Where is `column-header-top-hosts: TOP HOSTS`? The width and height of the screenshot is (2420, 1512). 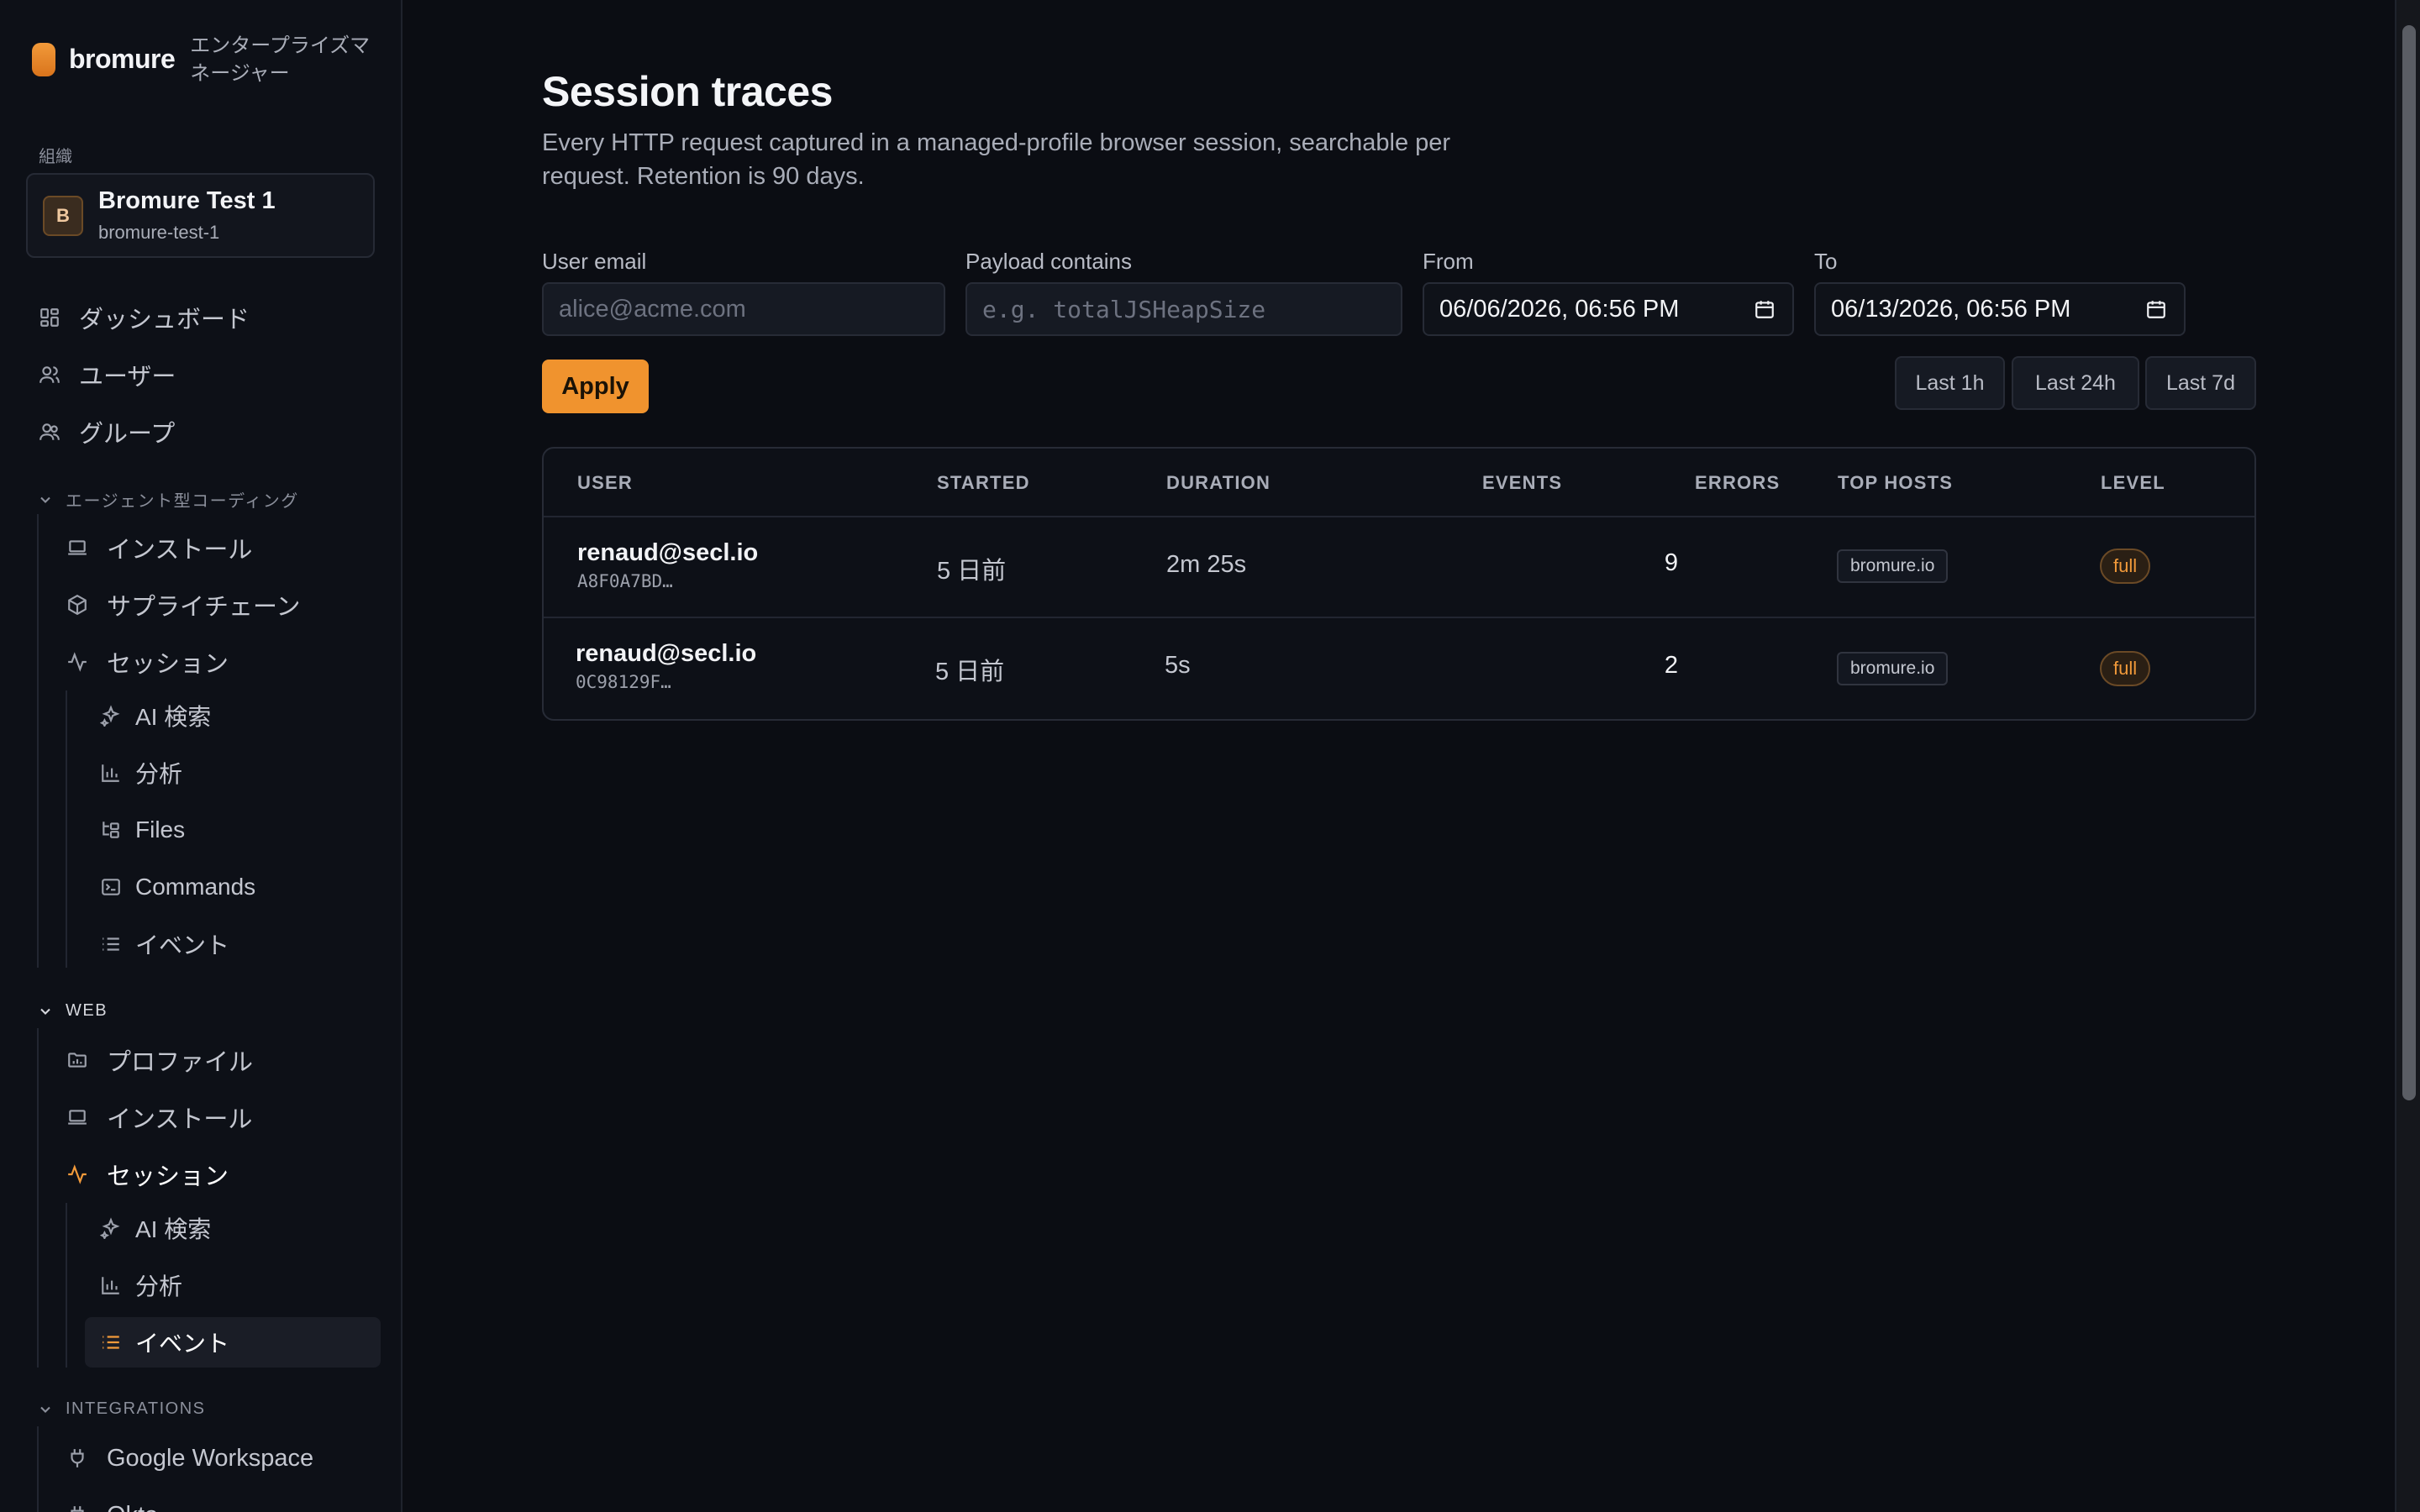 column-header-top-hosts: TOP HOSTS is located at coordinates (1895, 483).